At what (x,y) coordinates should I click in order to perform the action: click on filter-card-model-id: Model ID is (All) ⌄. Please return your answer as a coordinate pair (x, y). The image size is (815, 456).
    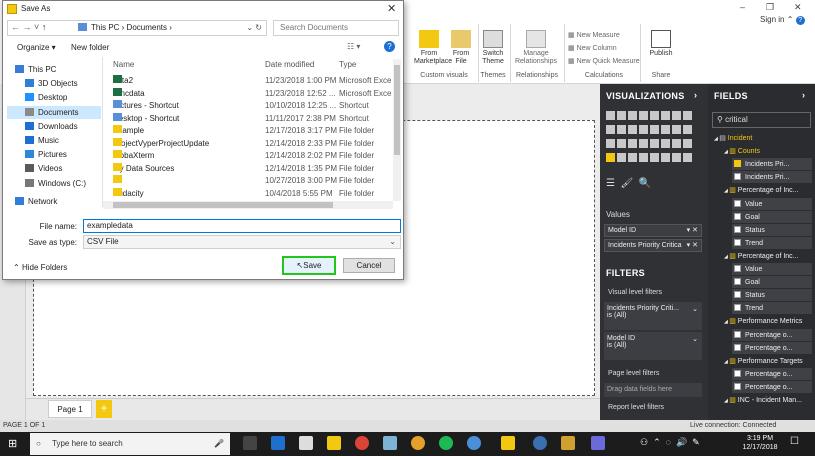
    Looking at the image, I should click on (653, 346).